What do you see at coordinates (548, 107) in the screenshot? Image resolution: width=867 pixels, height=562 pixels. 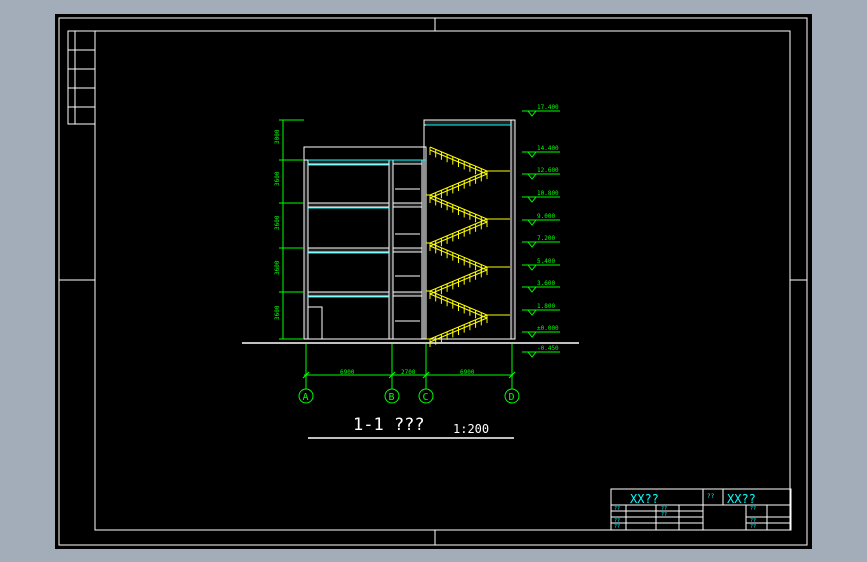 I see `elevation-label: 17.400` at bounding box center [548, 107].